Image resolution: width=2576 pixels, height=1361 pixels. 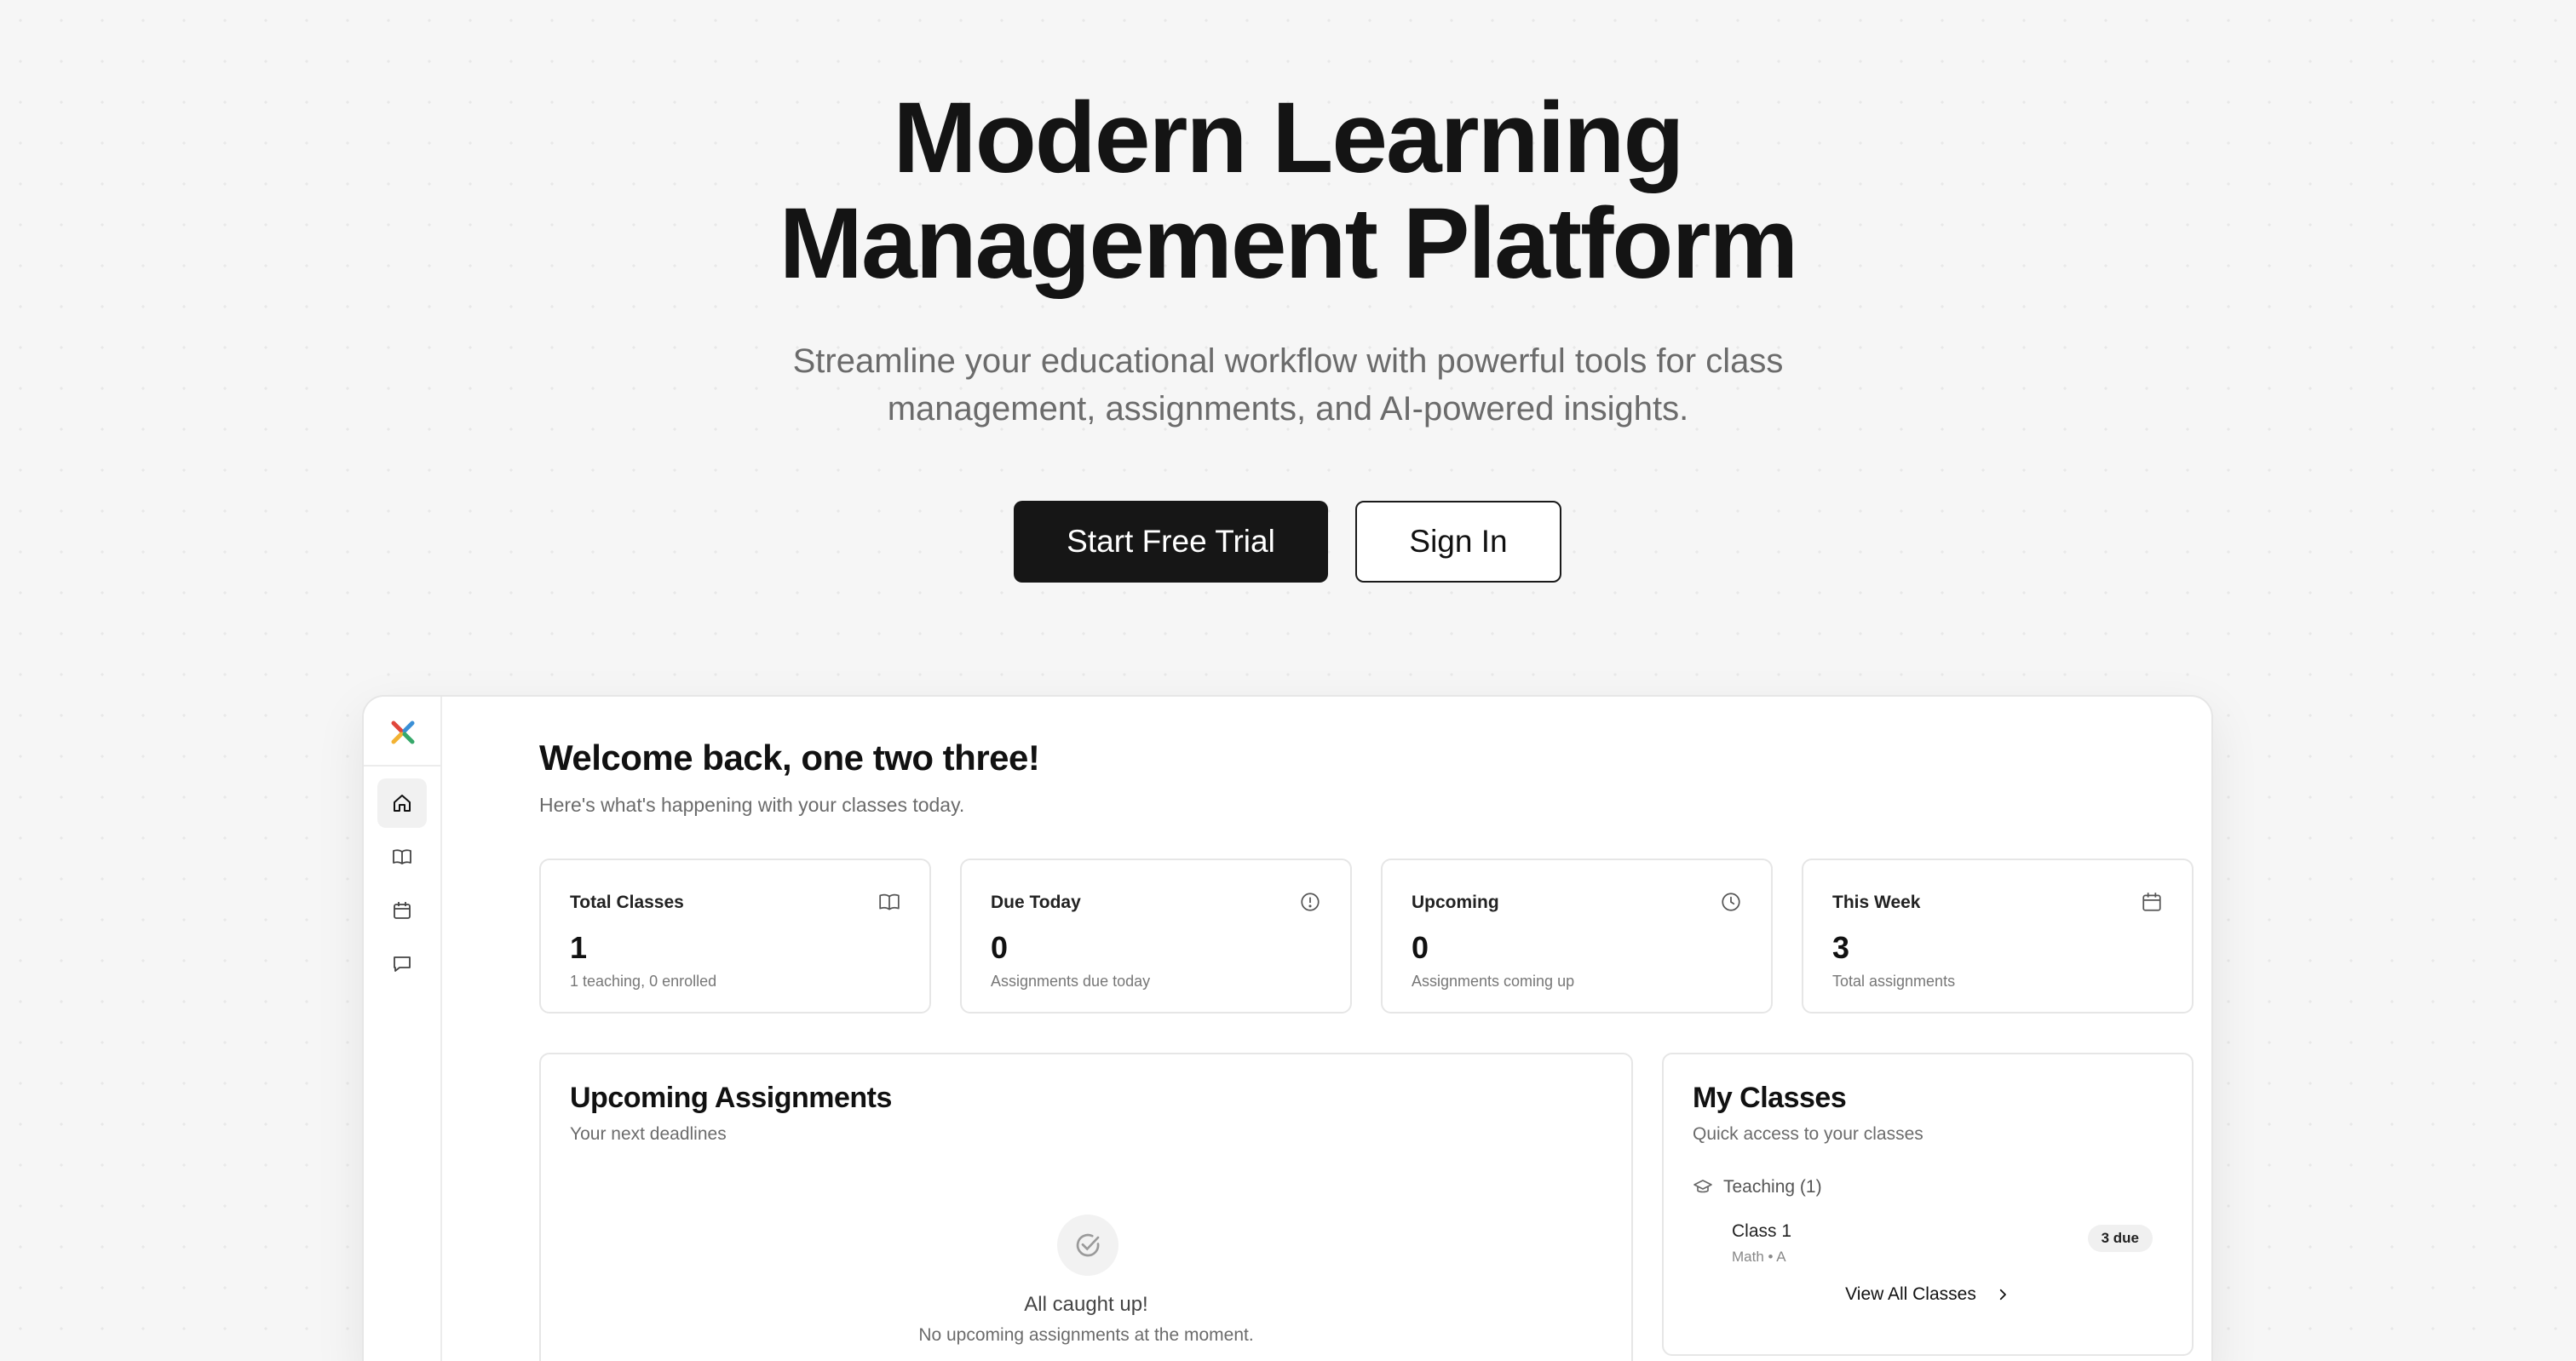 I want to click on panel-subtitle: Your next deadlines, so click(x=649, y=1134).